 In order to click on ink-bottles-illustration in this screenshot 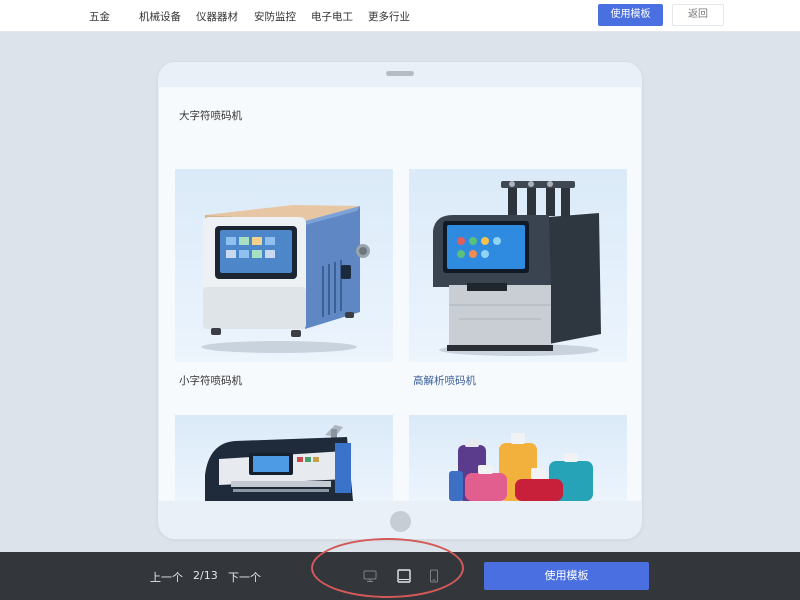, I will do `click(521, 467)`.